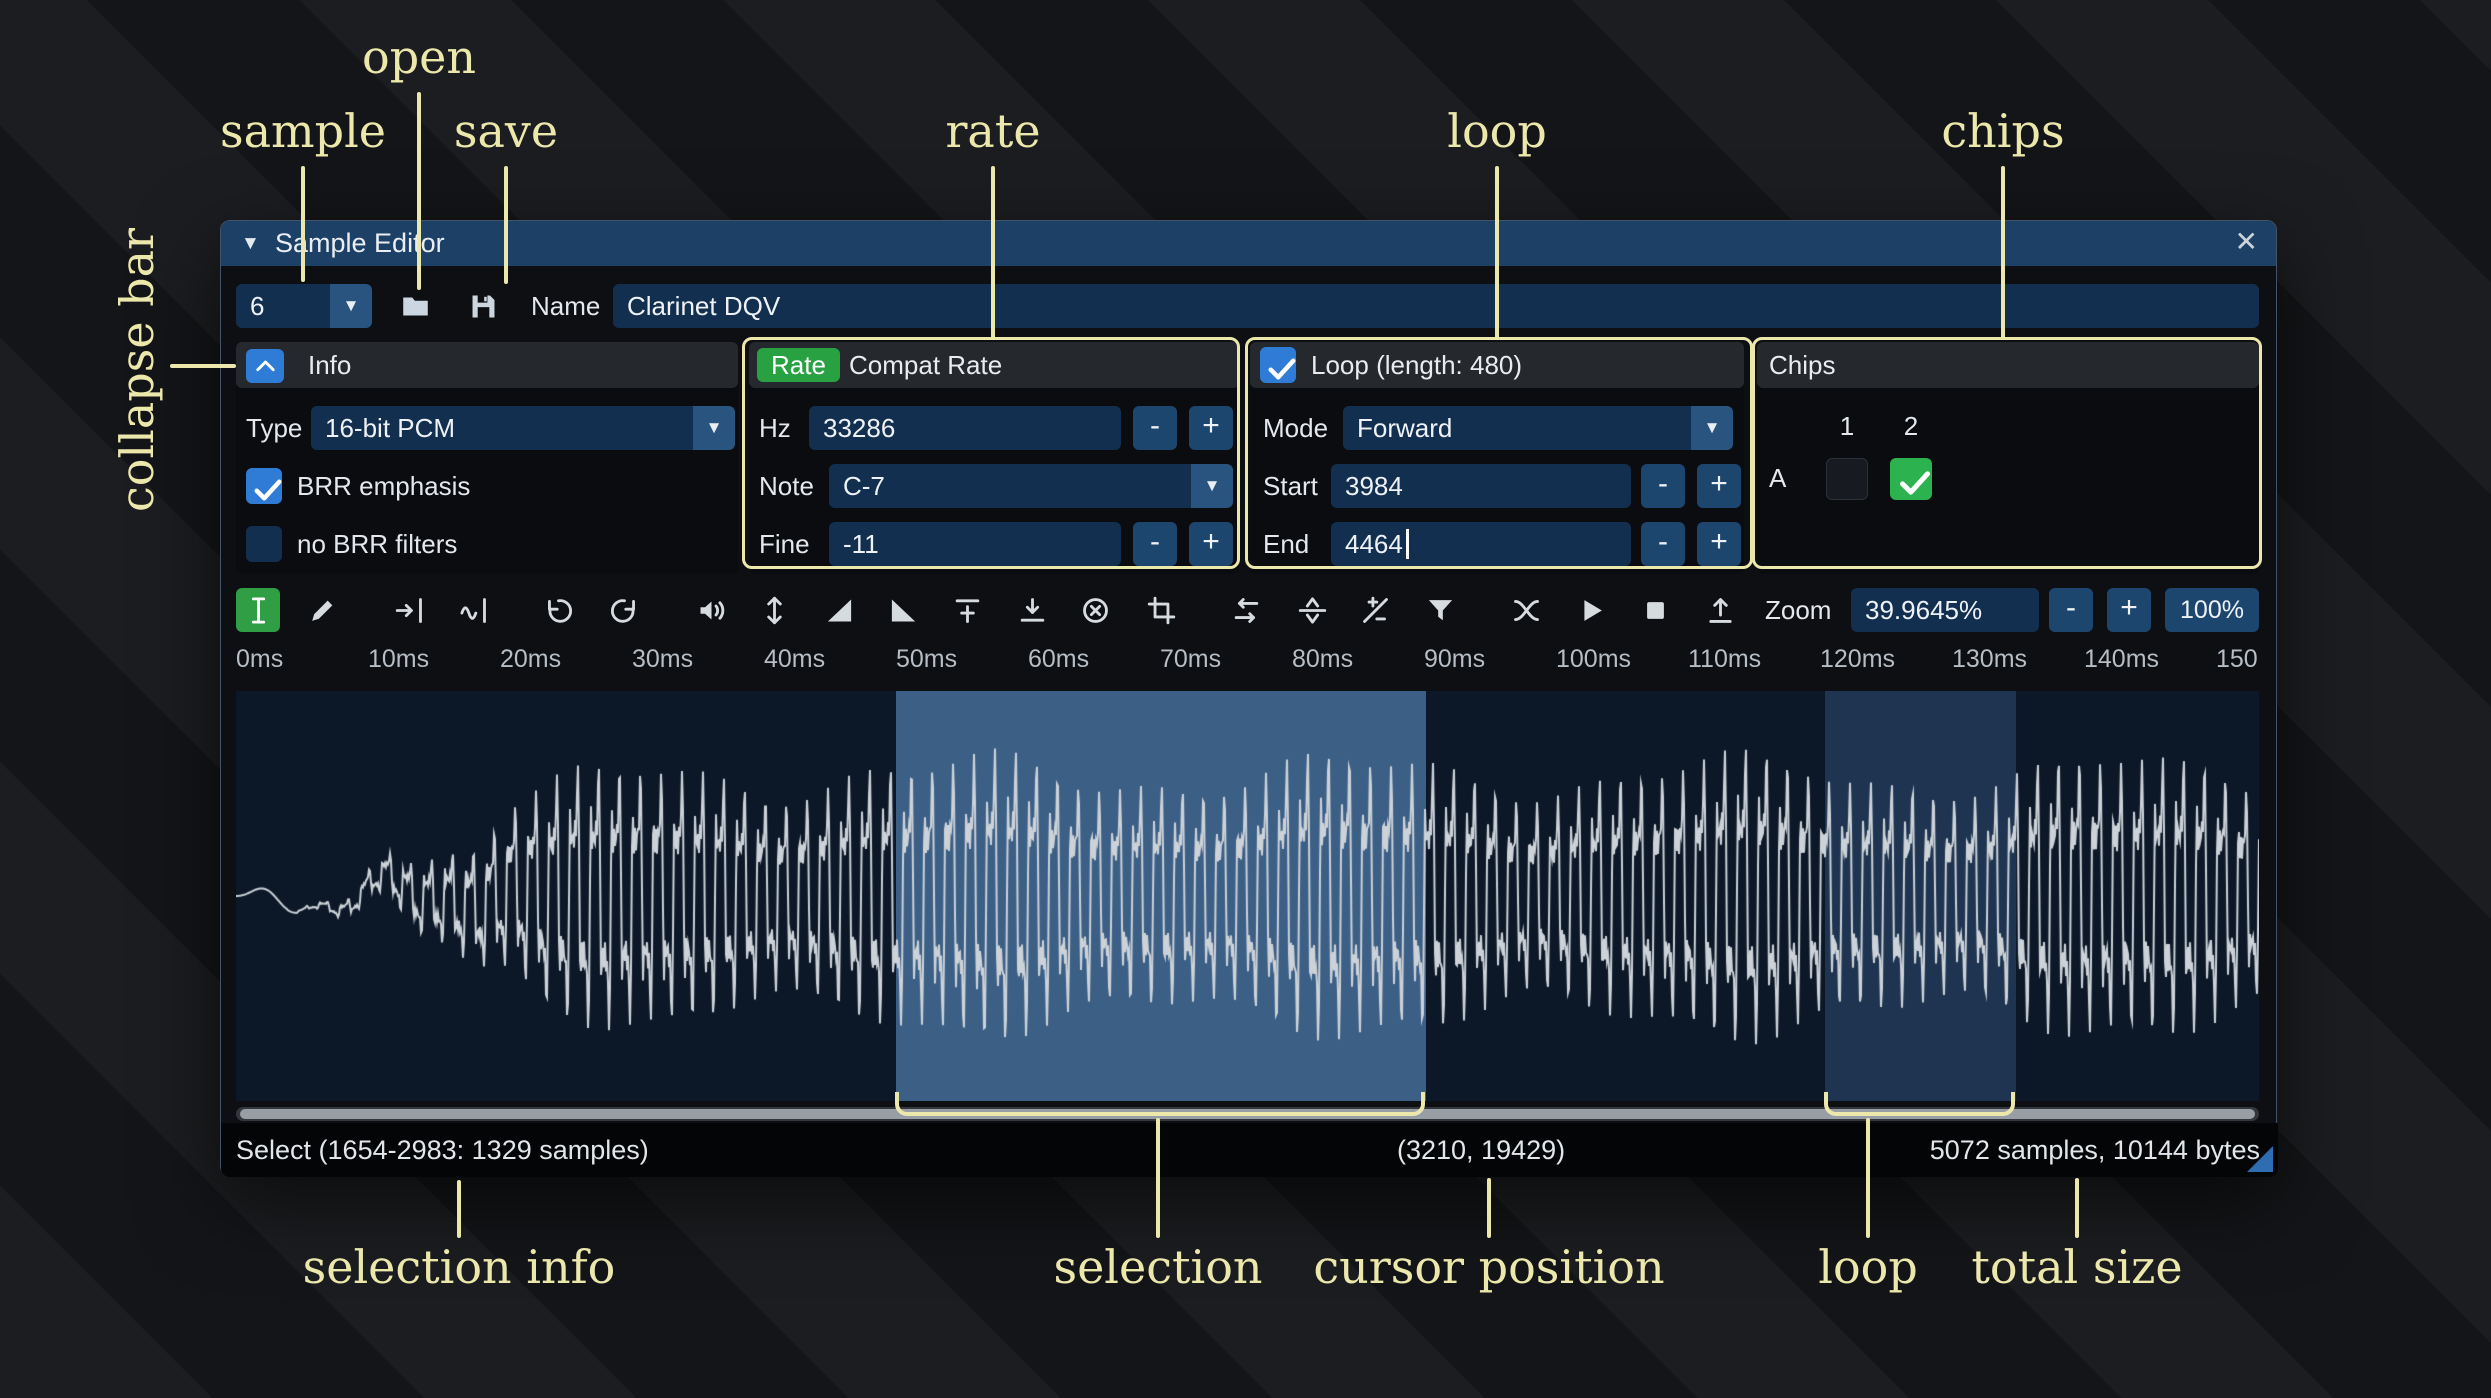  What do you see at coordinates (566, 306) in the screenshot?
I see `name-label: Name` at bounding box center [566, 306].